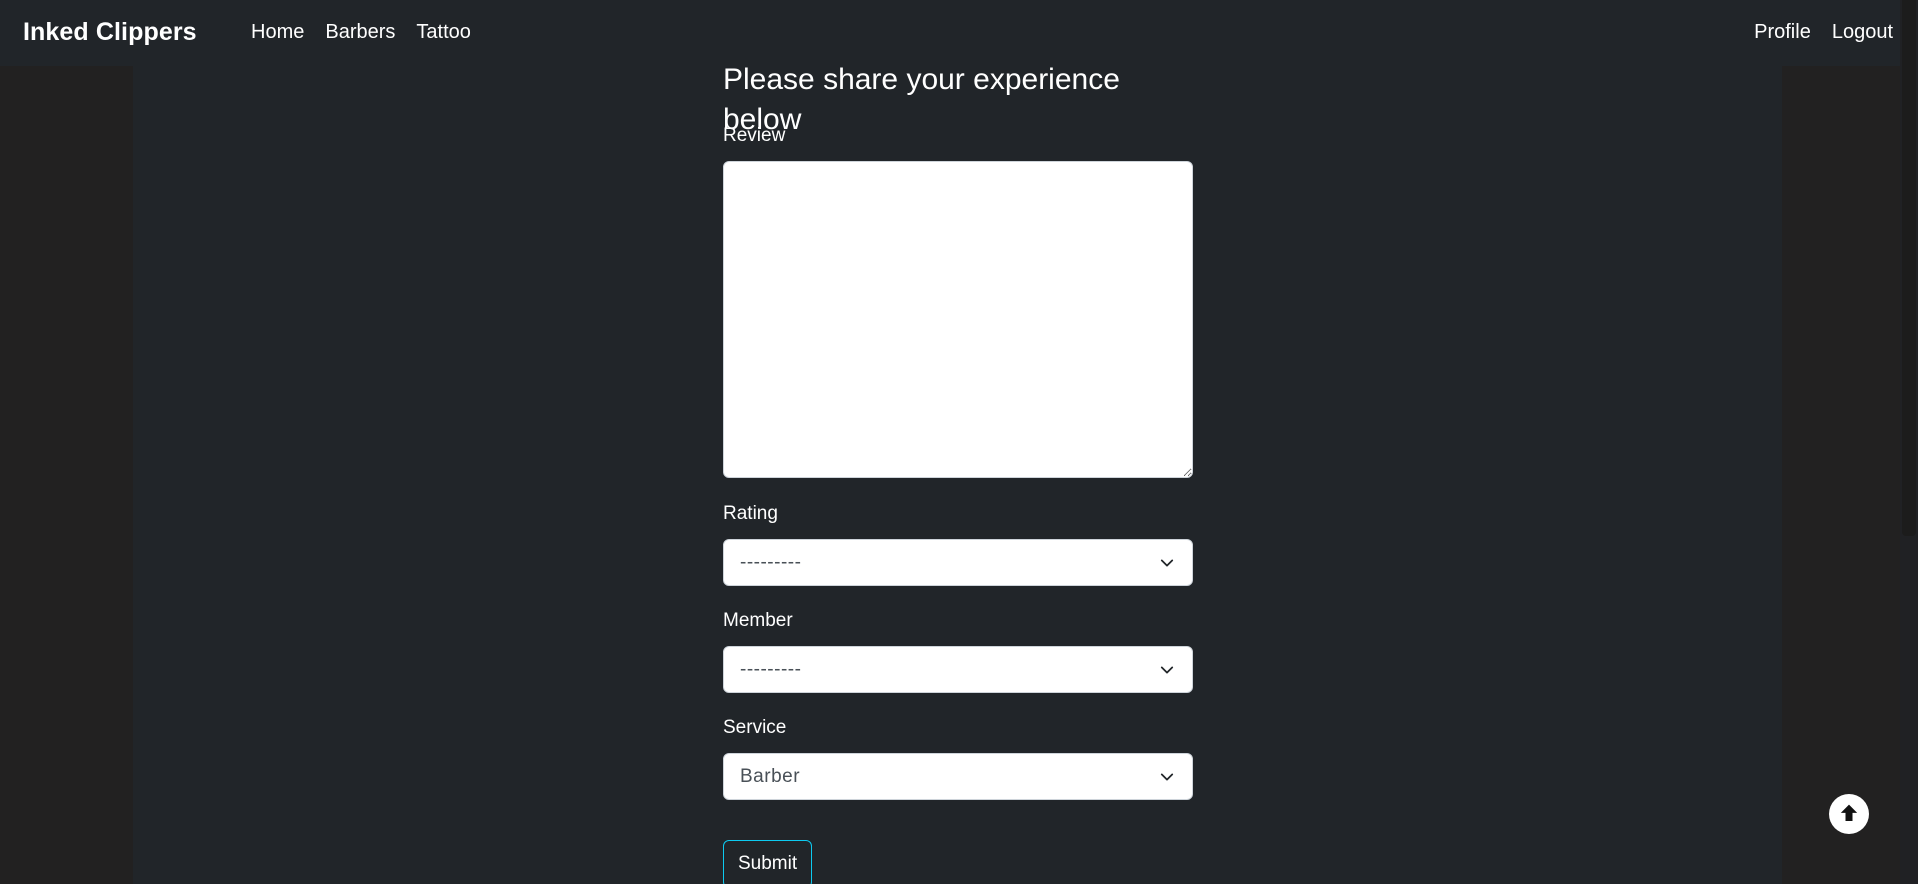  I want to click on service-selected-value: Barber, so click(770, 776).